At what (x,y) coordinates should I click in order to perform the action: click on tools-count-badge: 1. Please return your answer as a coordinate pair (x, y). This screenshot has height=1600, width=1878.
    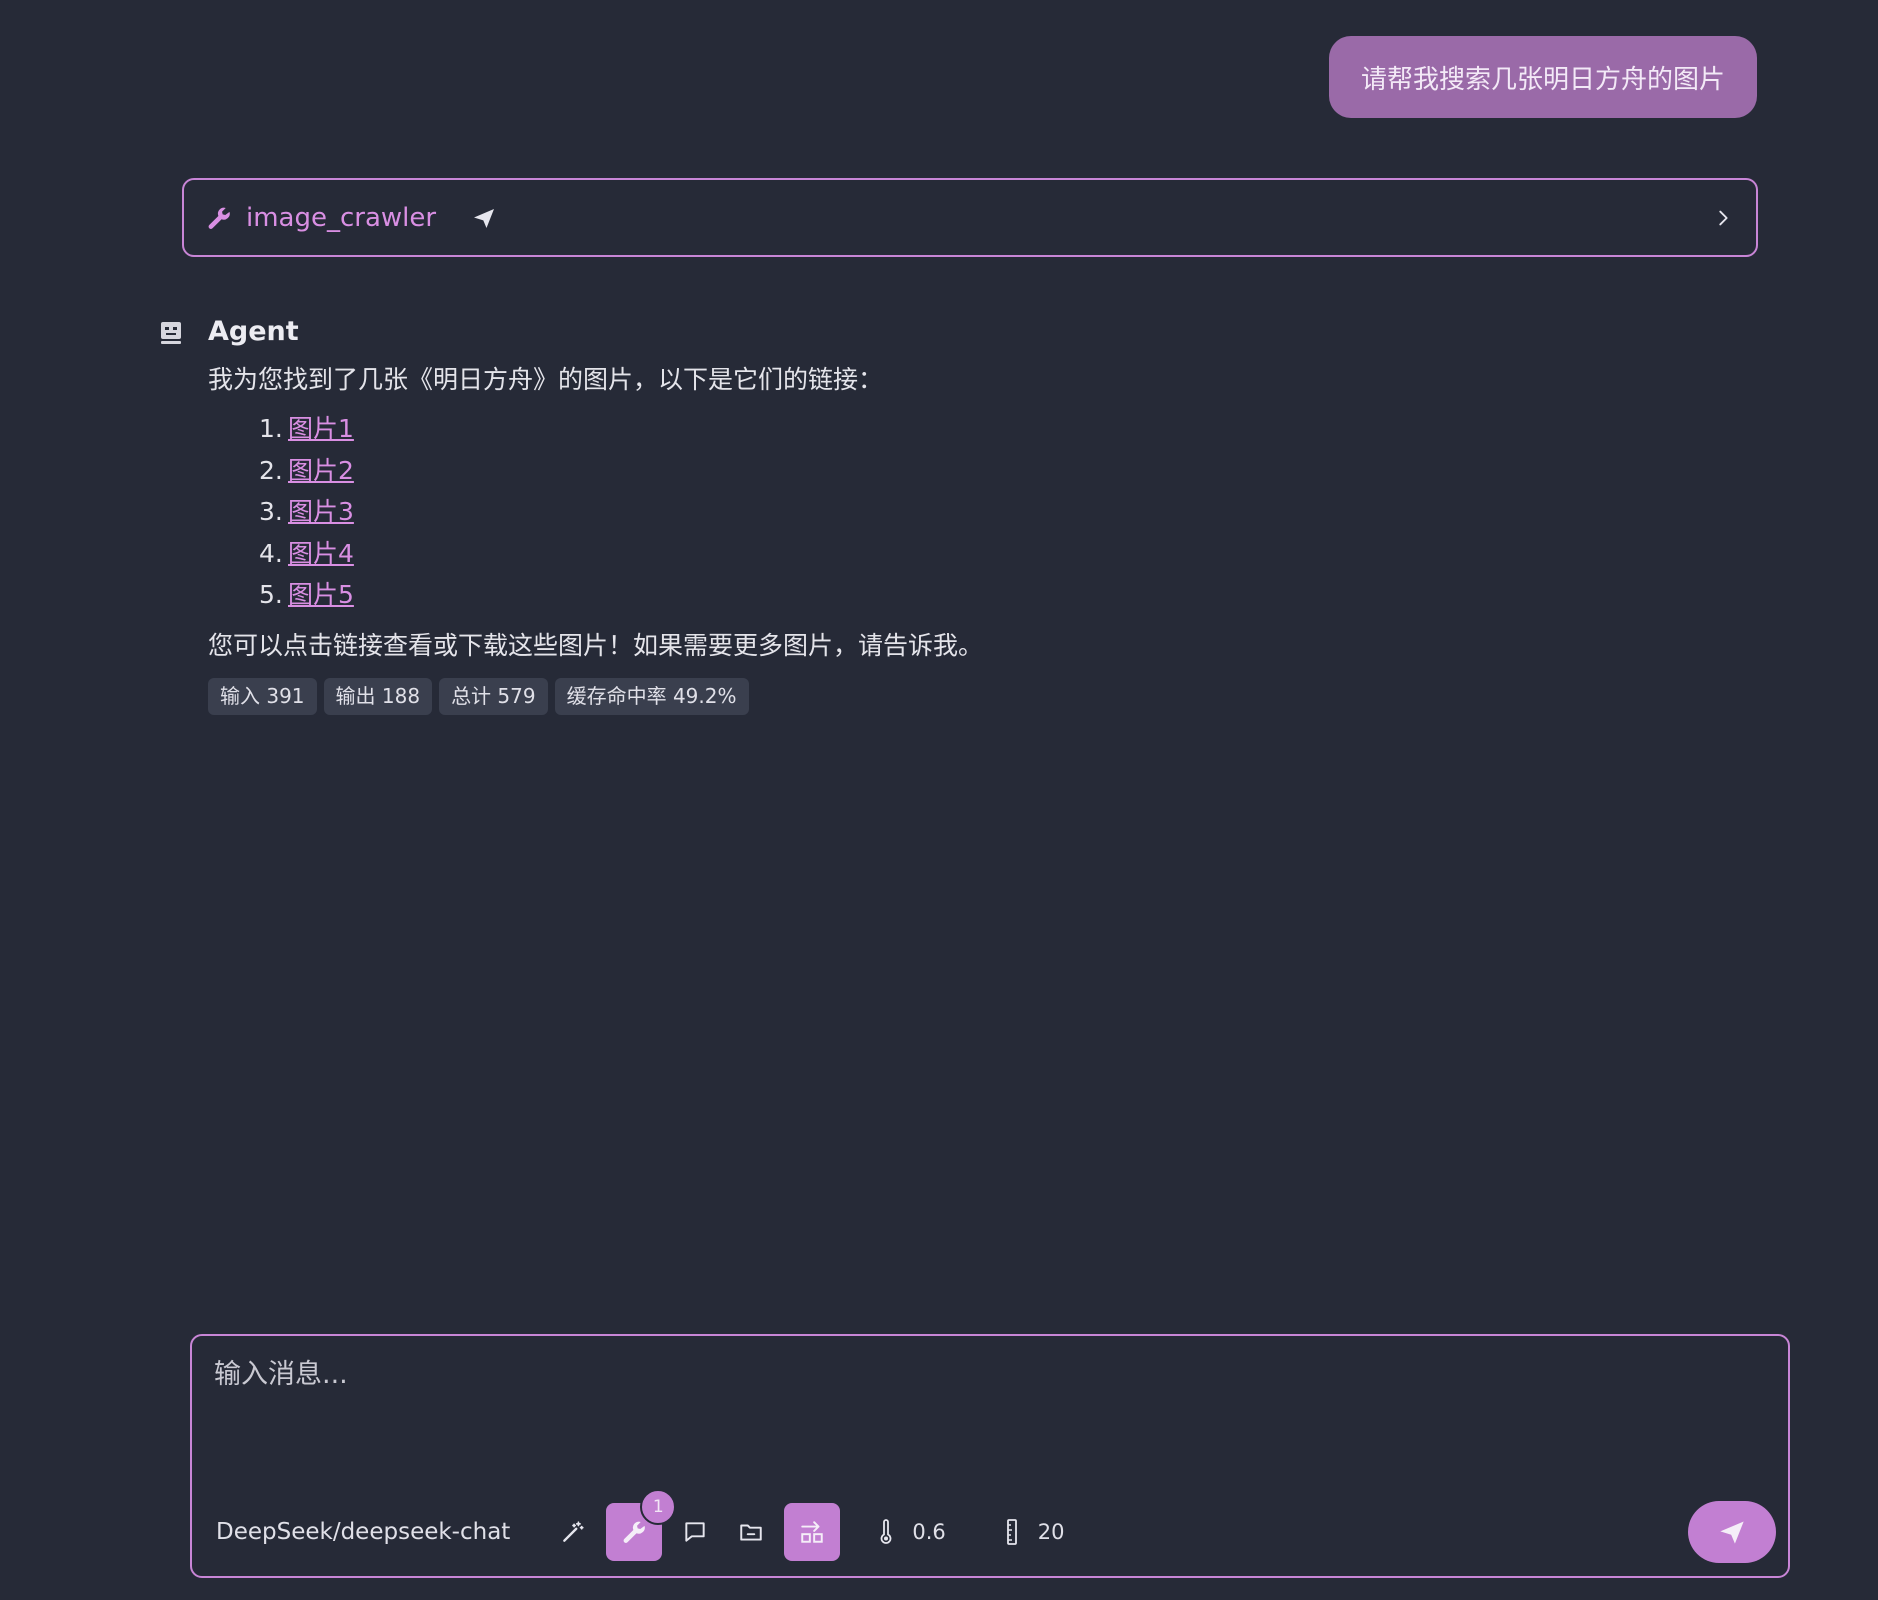
    Looking at the image, I should click on (658, 1507).